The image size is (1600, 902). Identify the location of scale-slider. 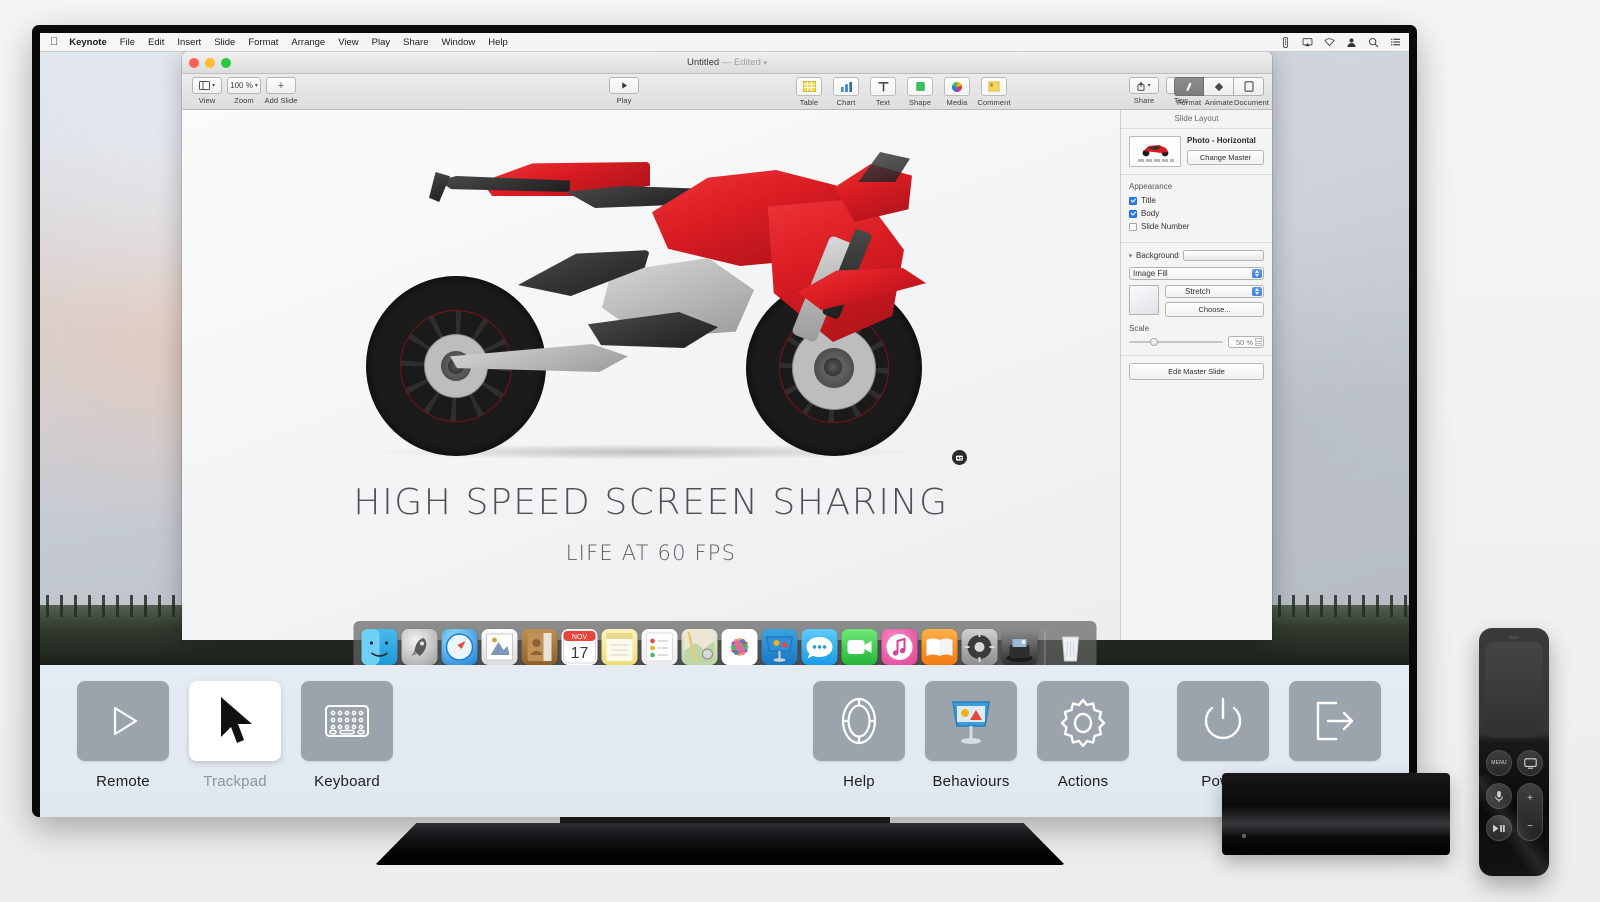
(1176, 342).